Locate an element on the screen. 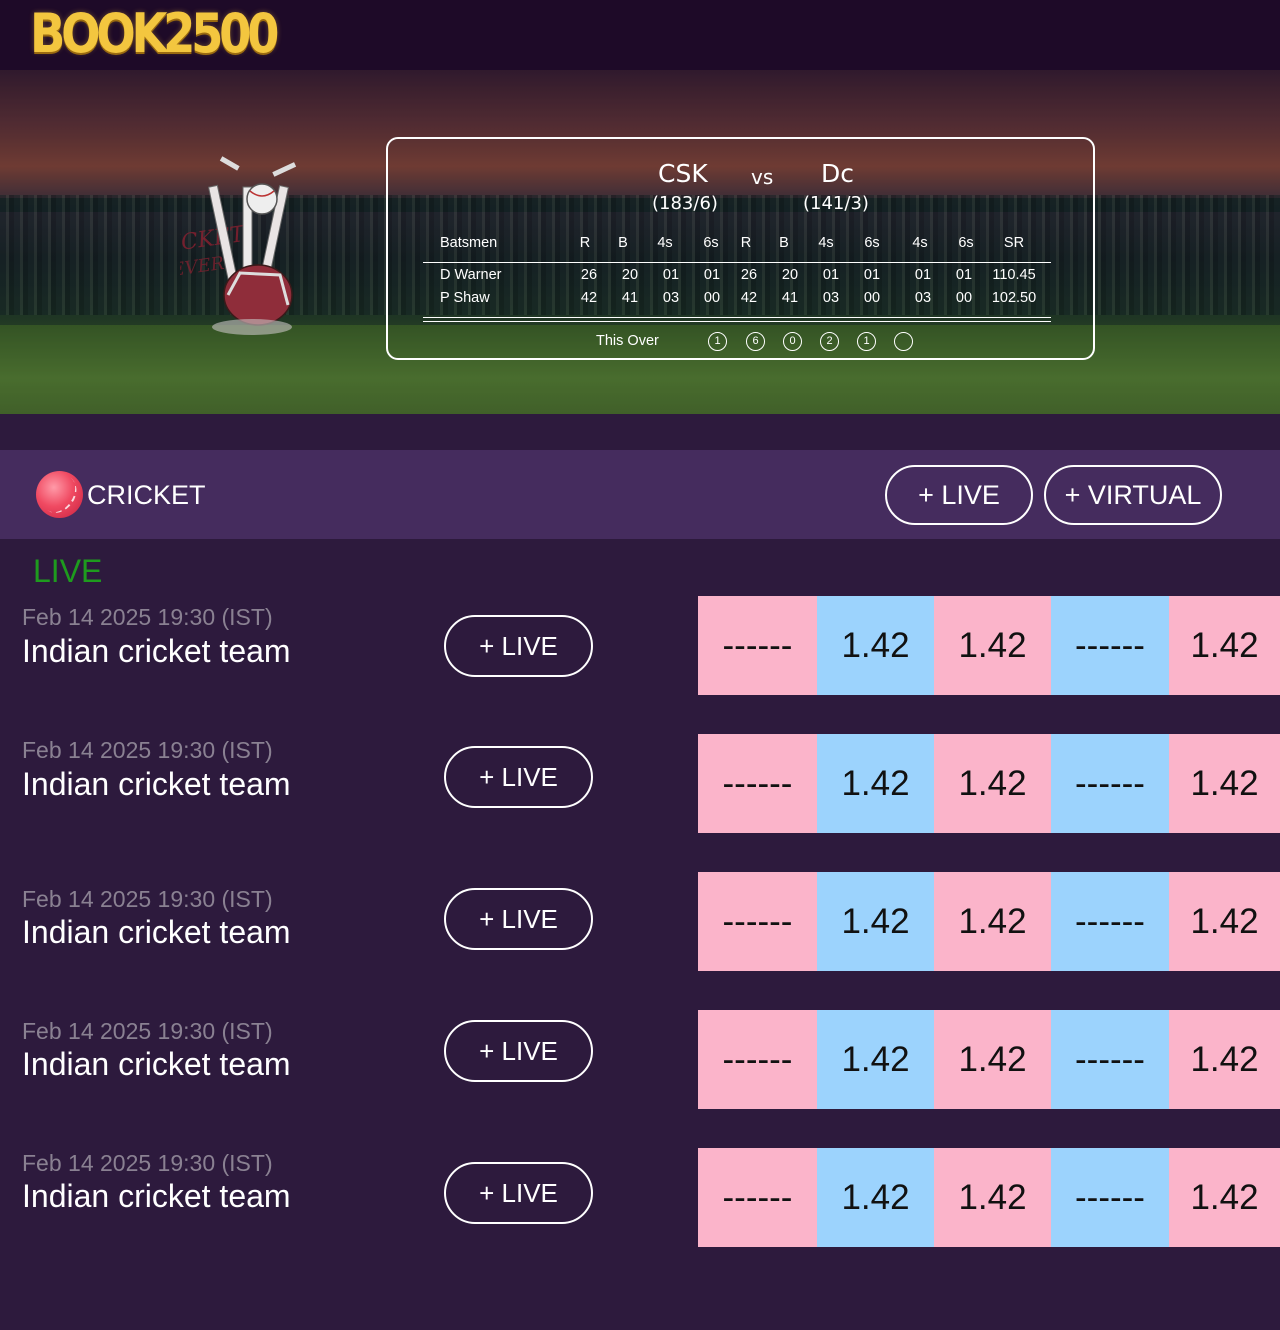 Image resolution: width=1280 pixels, height=1330 pixels. header-sr: SR is located at coordinates (1014, 243).